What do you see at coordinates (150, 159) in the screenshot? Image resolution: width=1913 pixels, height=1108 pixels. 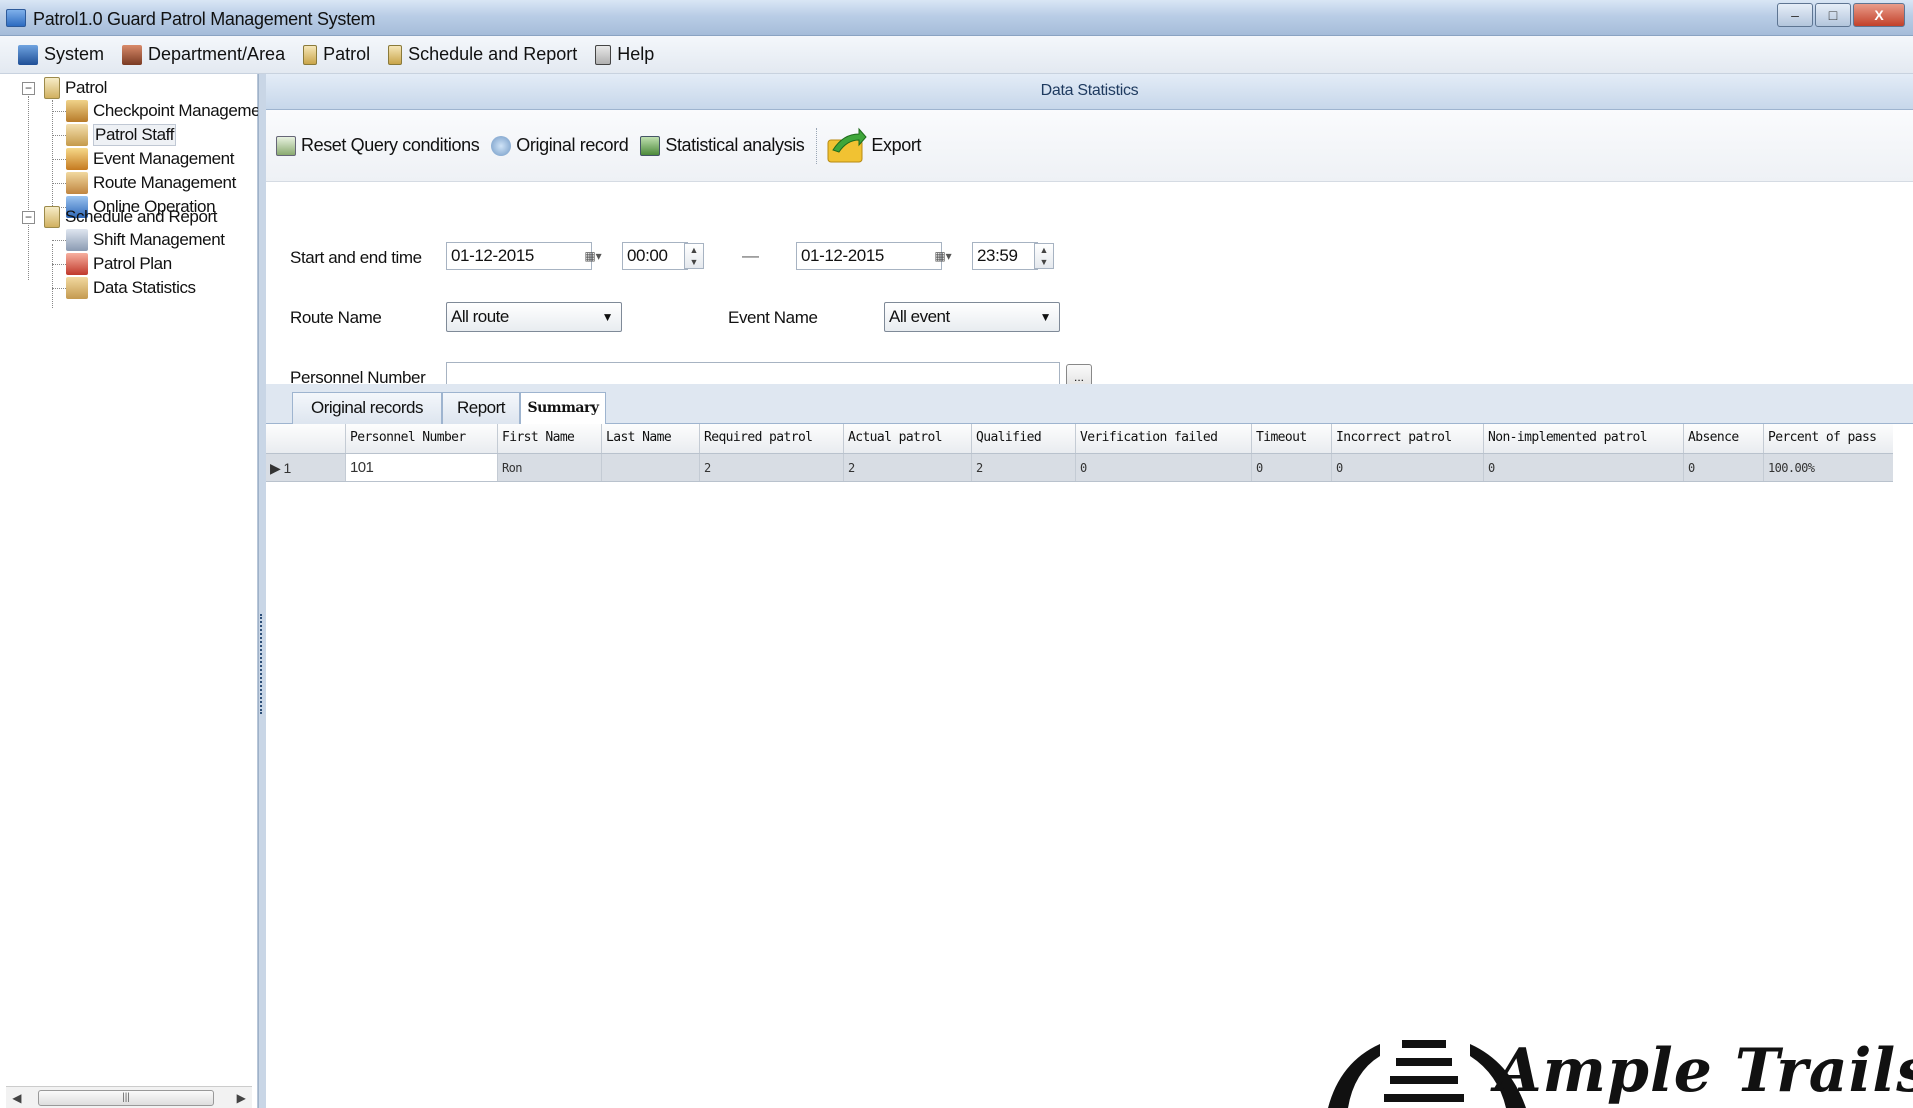 I see `tree-node-event-management: Event Management` at bounding box center [150, 159].